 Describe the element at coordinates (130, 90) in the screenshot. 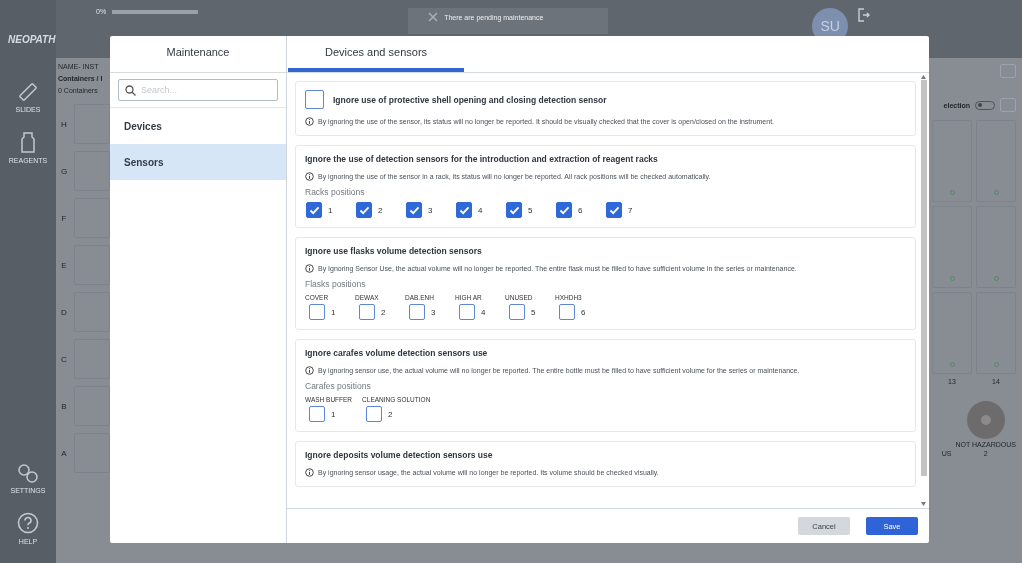

I see `search-icon` at that location.